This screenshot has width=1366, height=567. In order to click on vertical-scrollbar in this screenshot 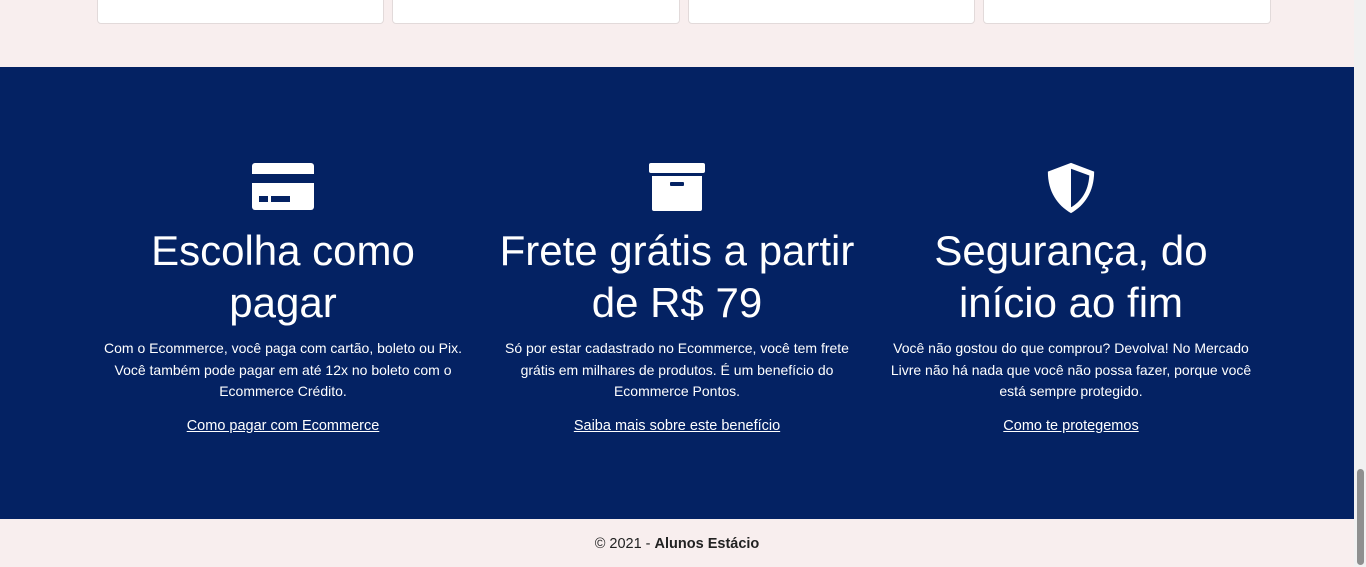, I will do `click(1360, 283)`.